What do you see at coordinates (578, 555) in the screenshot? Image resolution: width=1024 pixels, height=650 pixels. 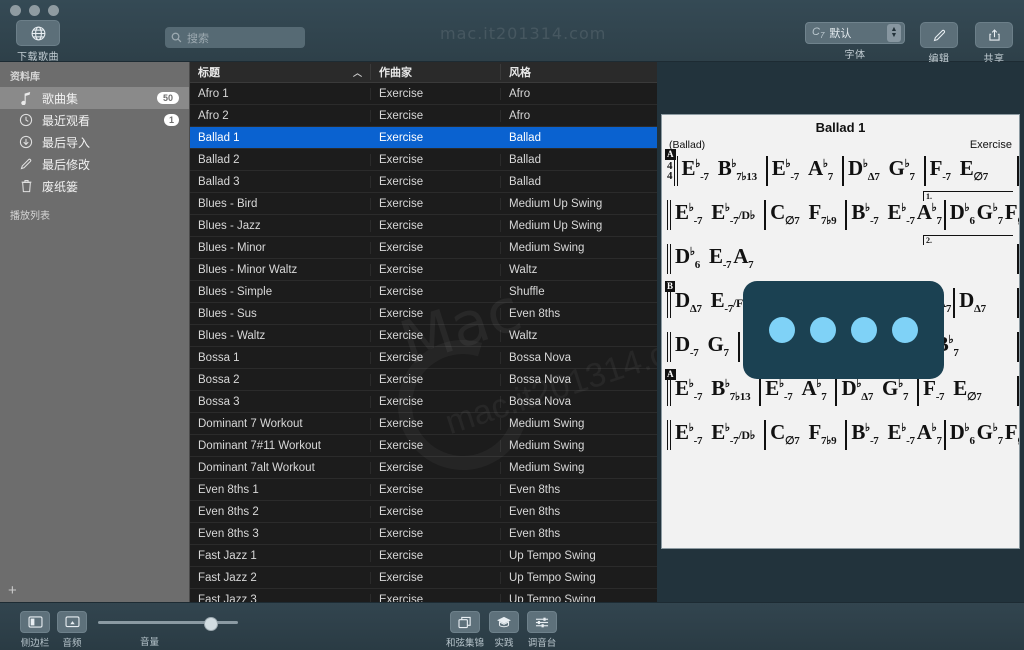 I see `row-style: Up Tempo Swing` at bounding box center [578, 555].